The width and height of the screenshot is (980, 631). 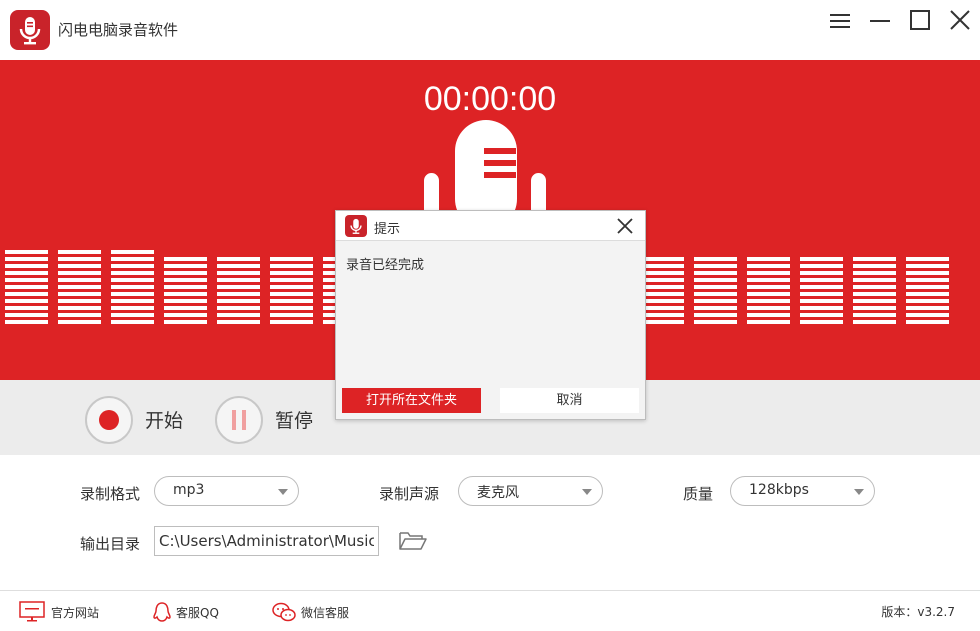 What do you see at coordinates (164, 421) in the screenshot?
I see `start-label: 开始` at bounding box center [164, 421].